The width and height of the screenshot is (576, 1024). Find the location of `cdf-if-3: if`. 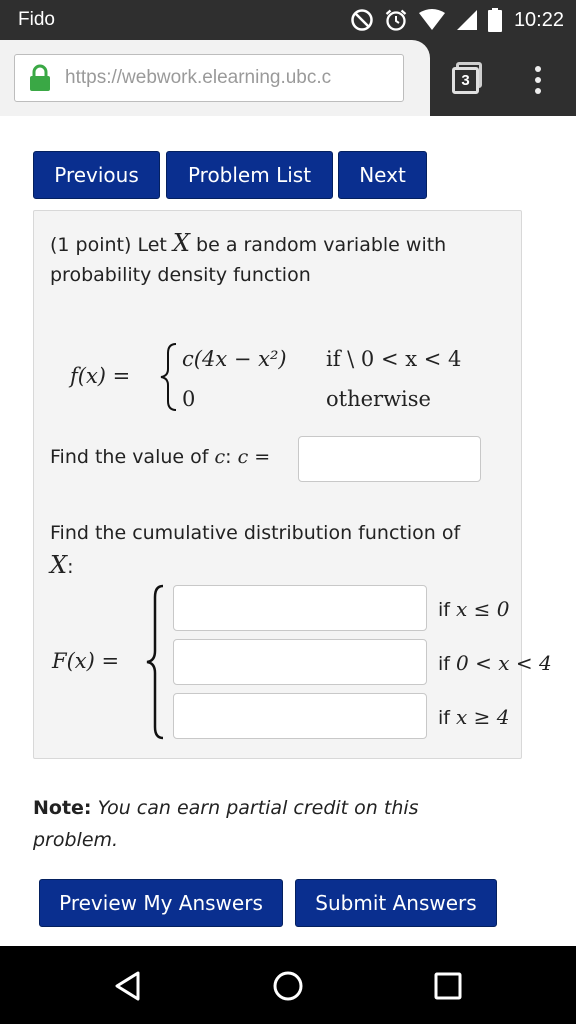

cdf-if-3: if is located at coordinates (447, 718).